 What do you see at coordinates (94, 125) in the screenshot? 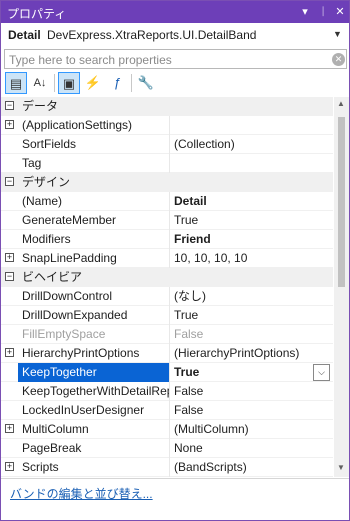
I see `property-name: (ApplicationSettings)` at bounding box center [94, 125].